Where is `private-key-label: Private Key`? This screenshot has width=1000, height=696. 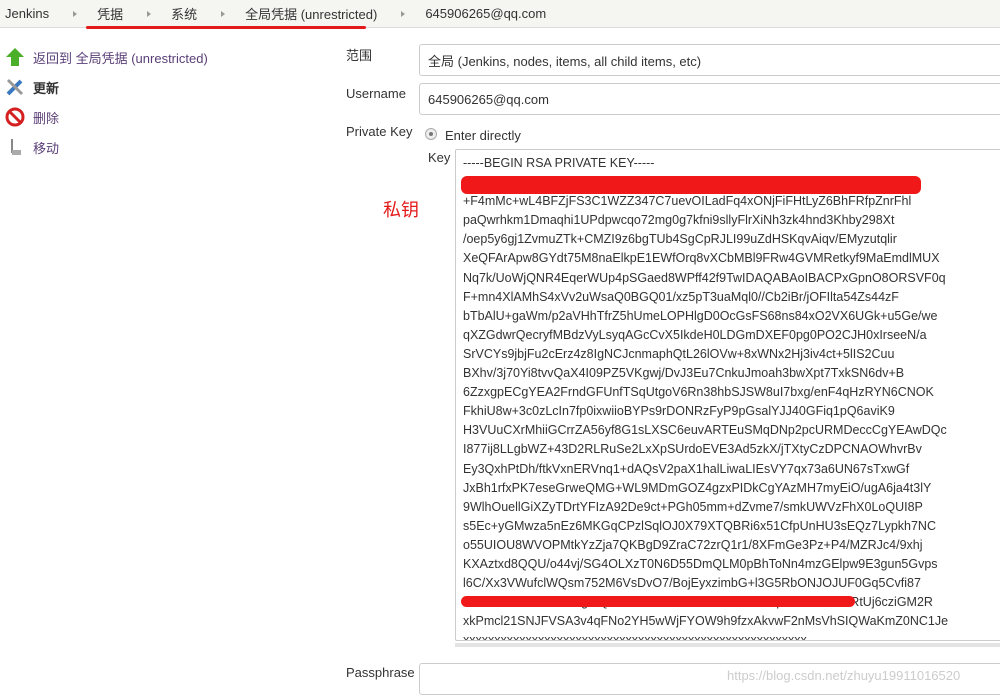
private-key-label: Private Key is located at coordinates (379, 131).